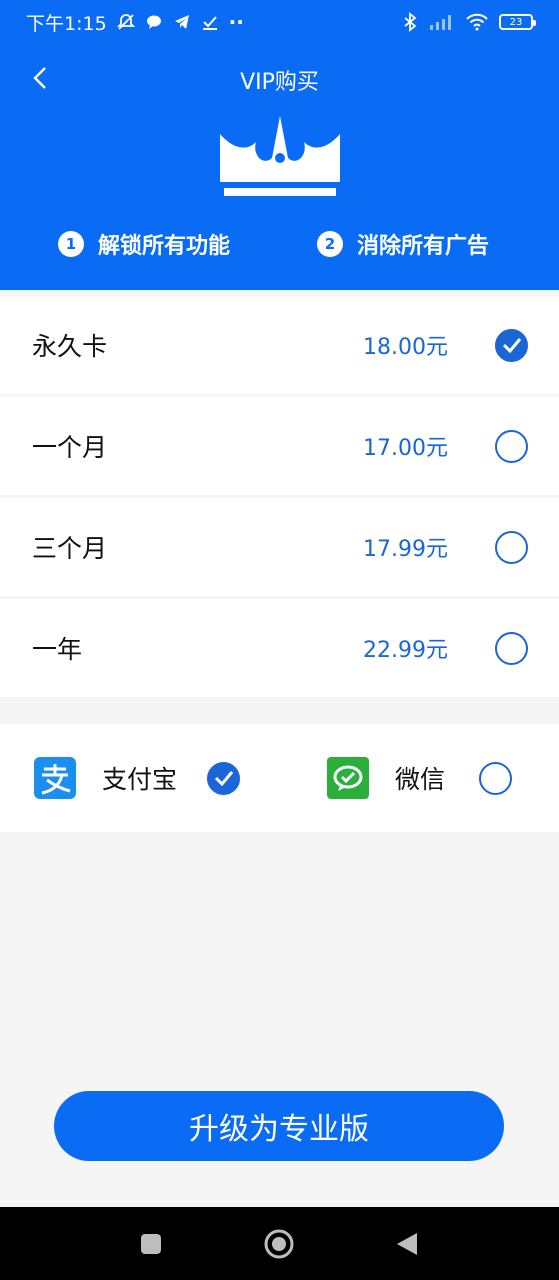  I want to click on crown-icon, so click(280, 157).